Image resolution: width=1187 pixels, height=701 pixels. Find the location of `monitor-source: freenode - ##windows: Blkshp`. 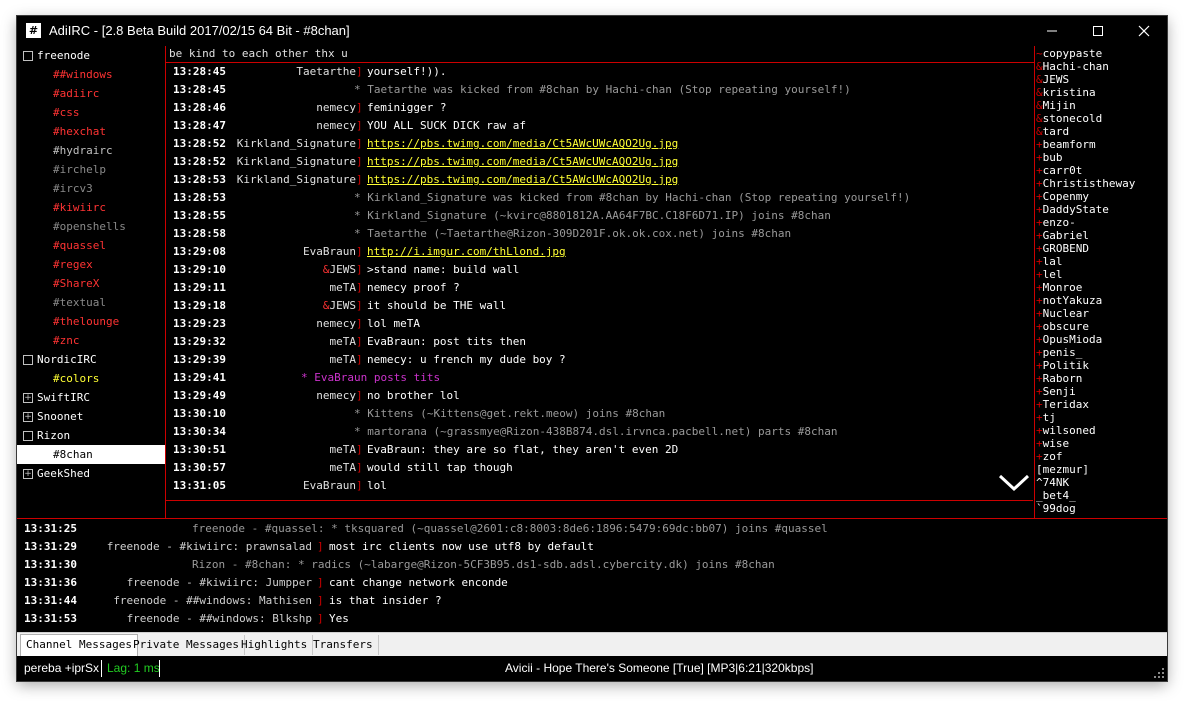

monitor-source: freenode - ##windows: Blkshp is located at coordinates (219, 619).